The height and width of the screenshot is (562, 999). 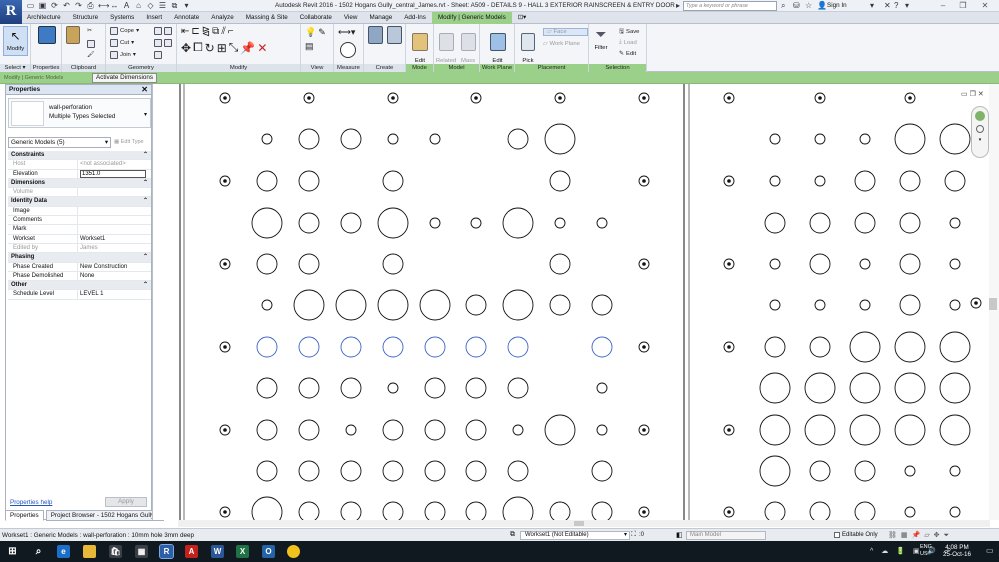 I want to click on acrobat-icon: A, so click(x=191, y=551).